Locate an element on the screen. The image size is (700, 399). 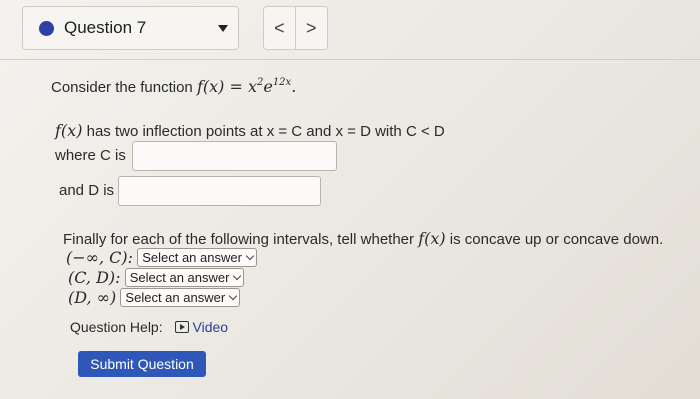
interval-row-3: (D, ∞) Select an answer is located at coordinates (154, 297).